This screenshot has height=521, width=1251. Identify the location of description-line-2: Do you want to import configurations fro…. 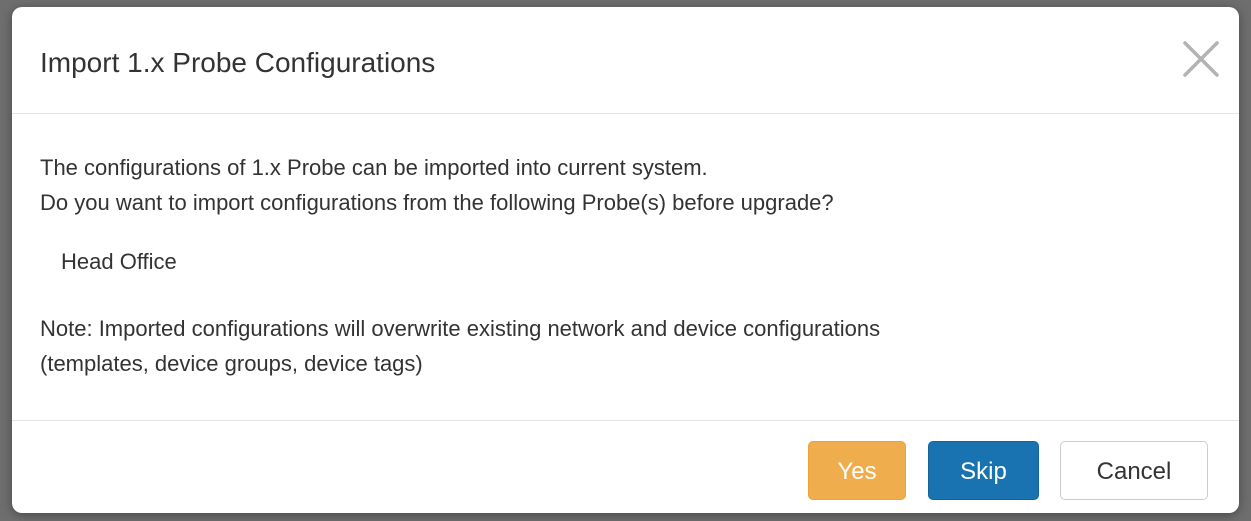
(437, 202).